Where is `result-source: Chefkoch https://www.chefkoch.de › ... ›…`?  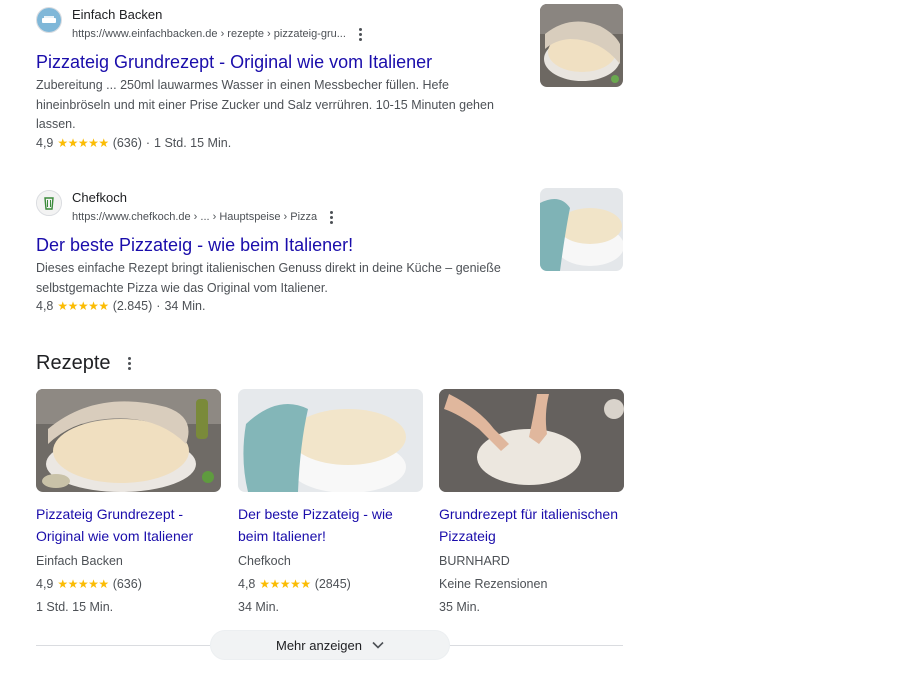
result-source: Chefkoch https://www.chefkoch.de › ... ›… is located at coordinates (331, 208).